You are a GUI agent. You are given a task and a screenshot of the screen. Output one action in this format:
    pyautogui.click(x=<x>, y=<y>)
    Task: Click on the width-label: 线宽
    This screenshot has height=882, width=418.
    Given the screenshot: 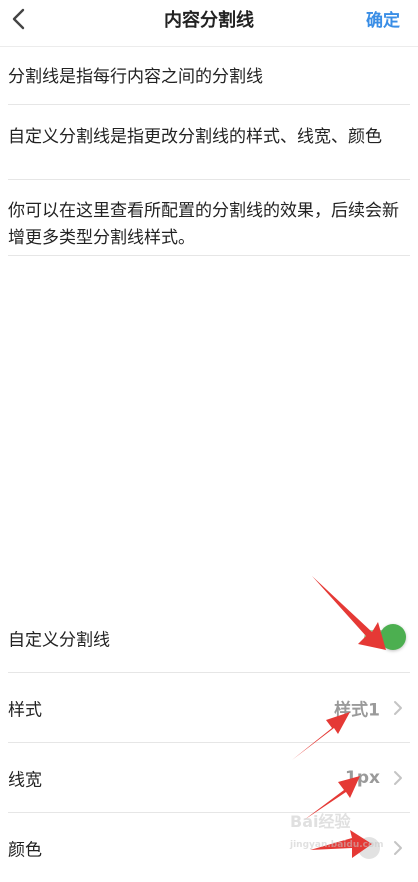 What is the action you would take?
    pyautogui.click(x=25, y=780)
    